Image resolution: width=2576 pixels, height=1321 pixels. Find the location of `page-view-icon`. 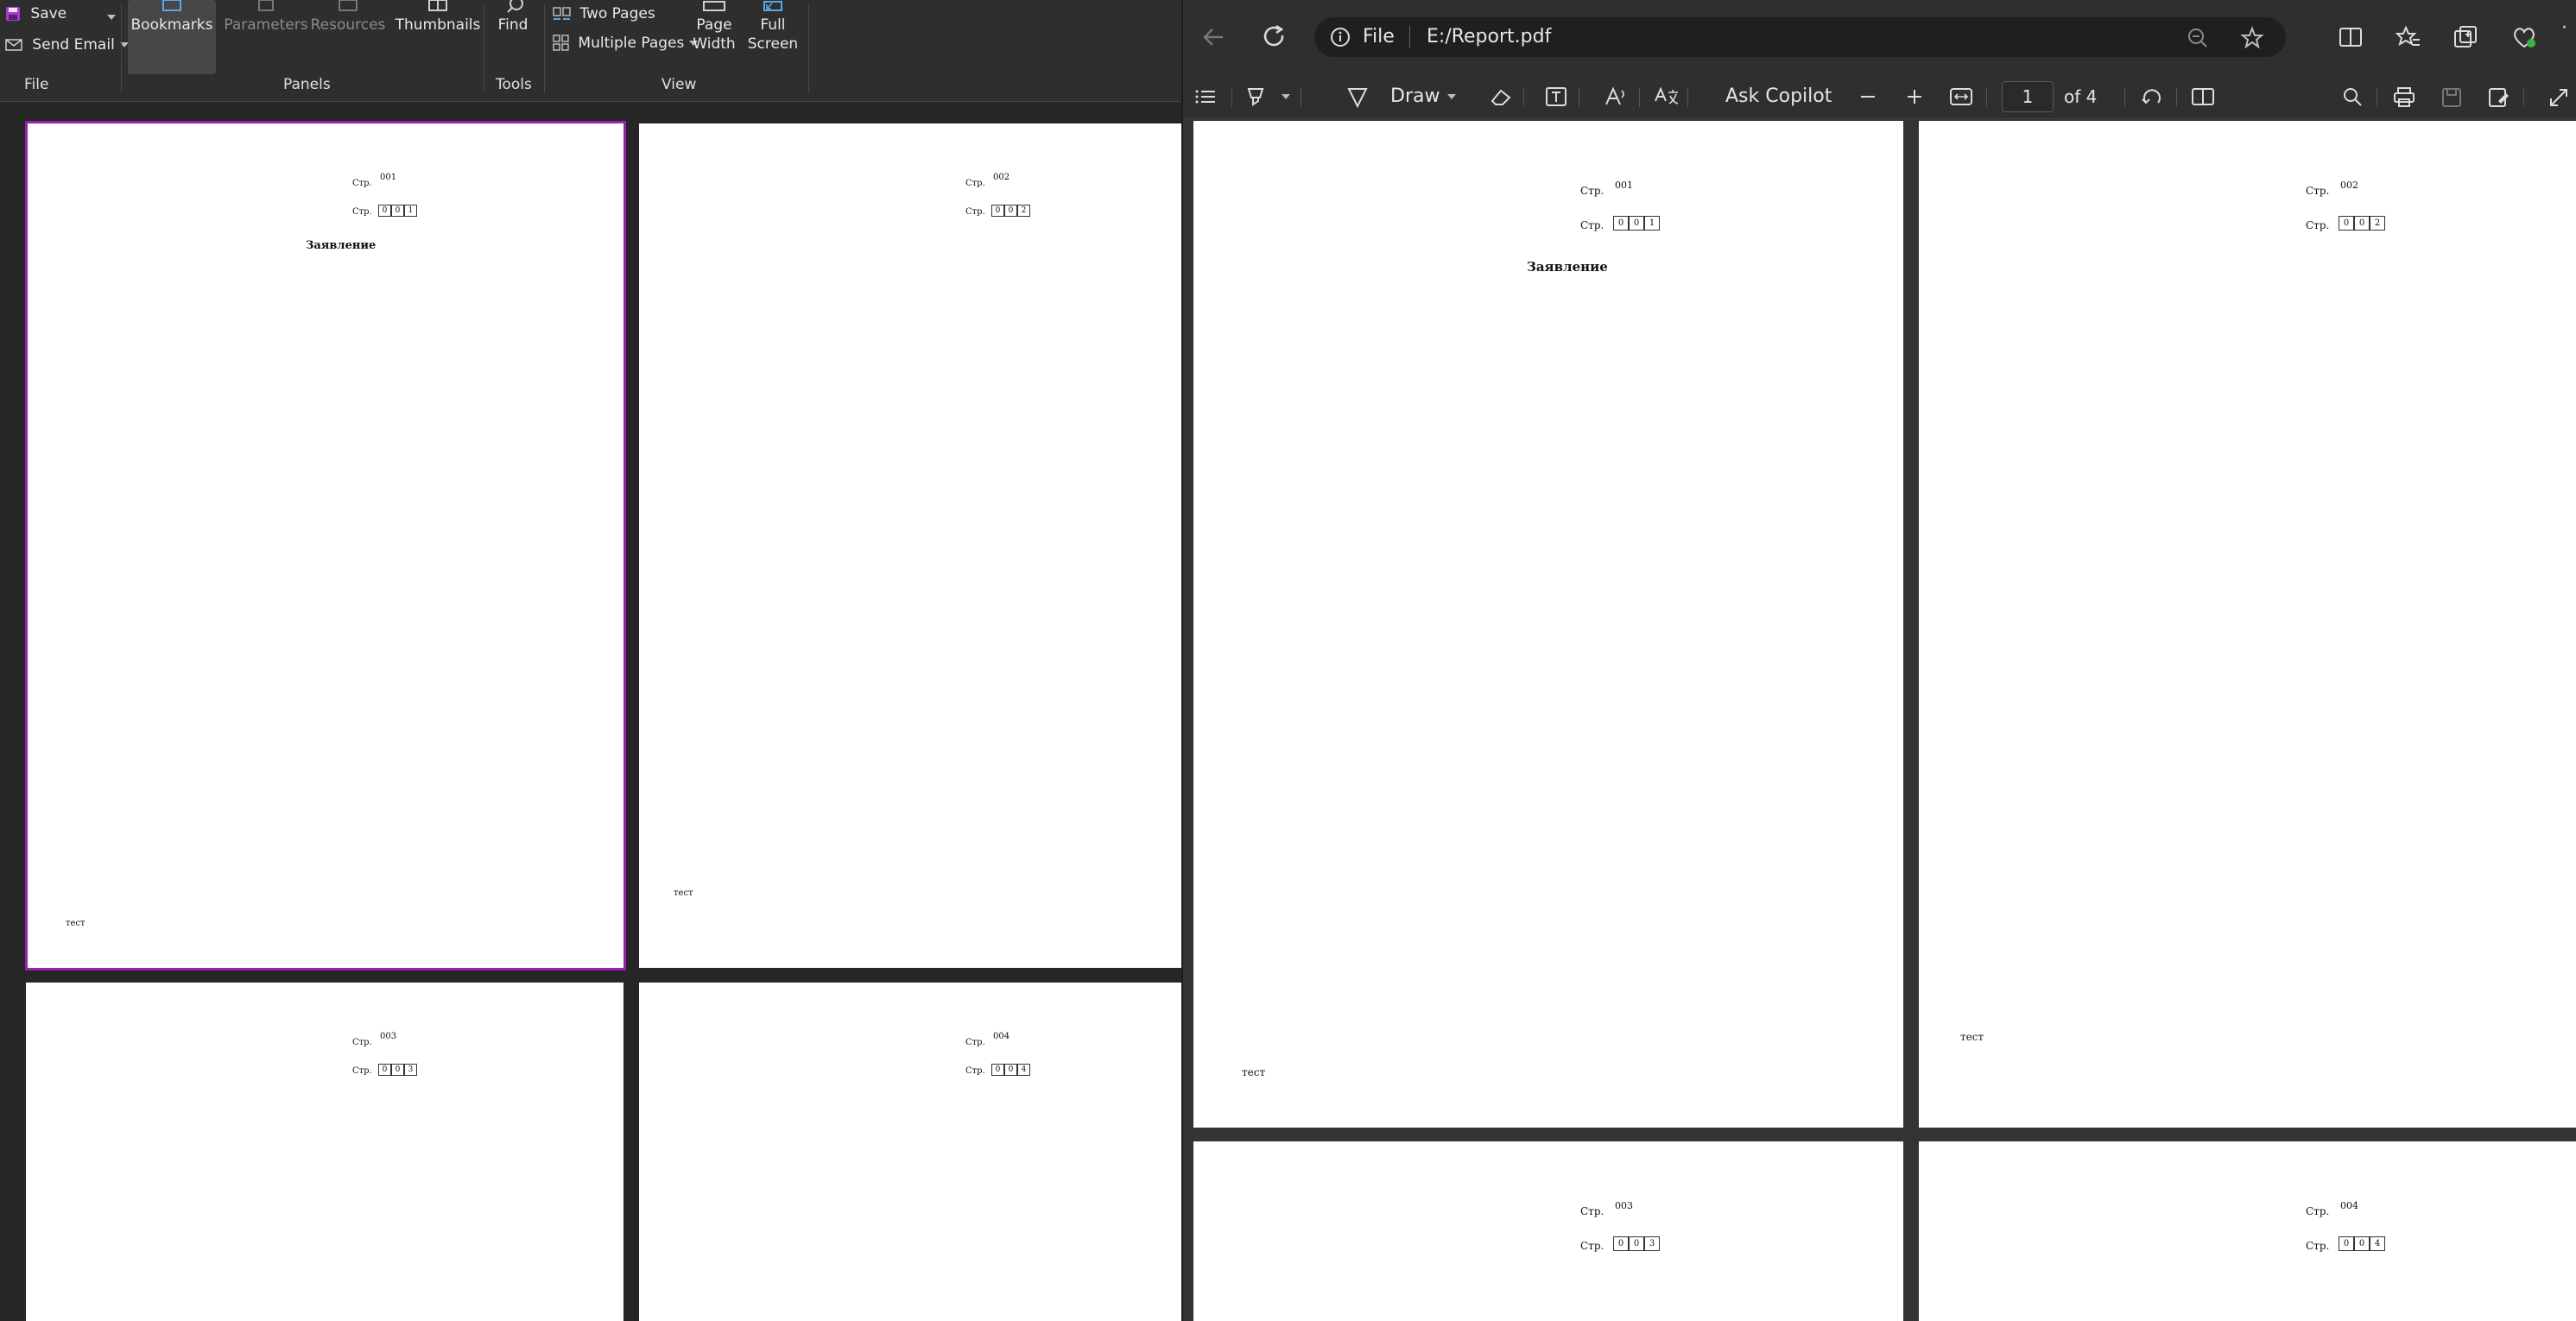

page-view-icon is located at coordinates (2203, 97).